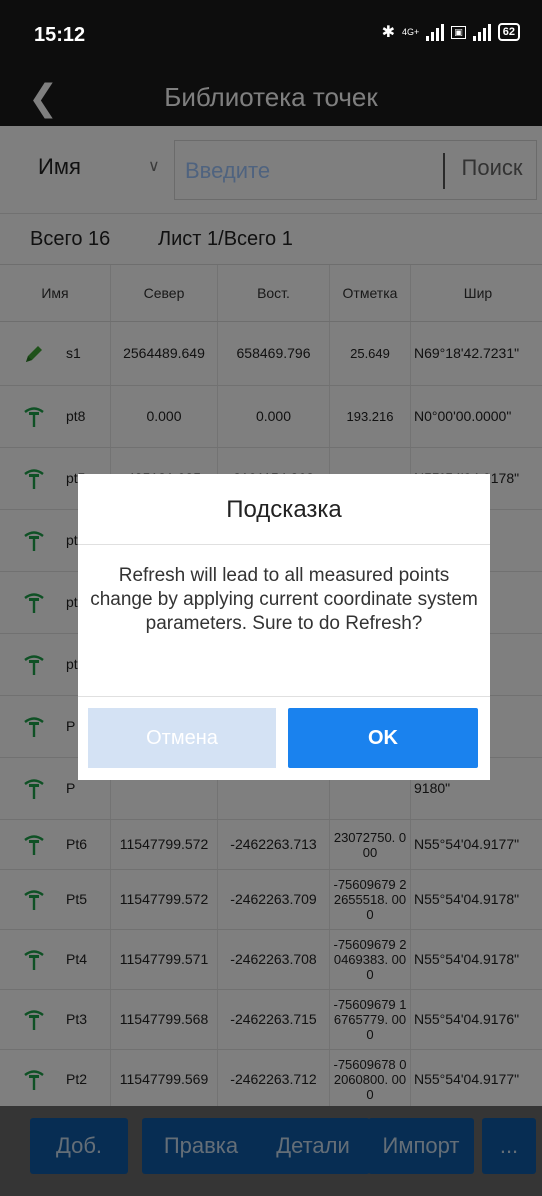 The width and height of the screenshot is (542, 1196). What do you see at coordinates (458, 32) in the screenshot?
I see `volte-icon: ▣` at bounding box center [458, 32].